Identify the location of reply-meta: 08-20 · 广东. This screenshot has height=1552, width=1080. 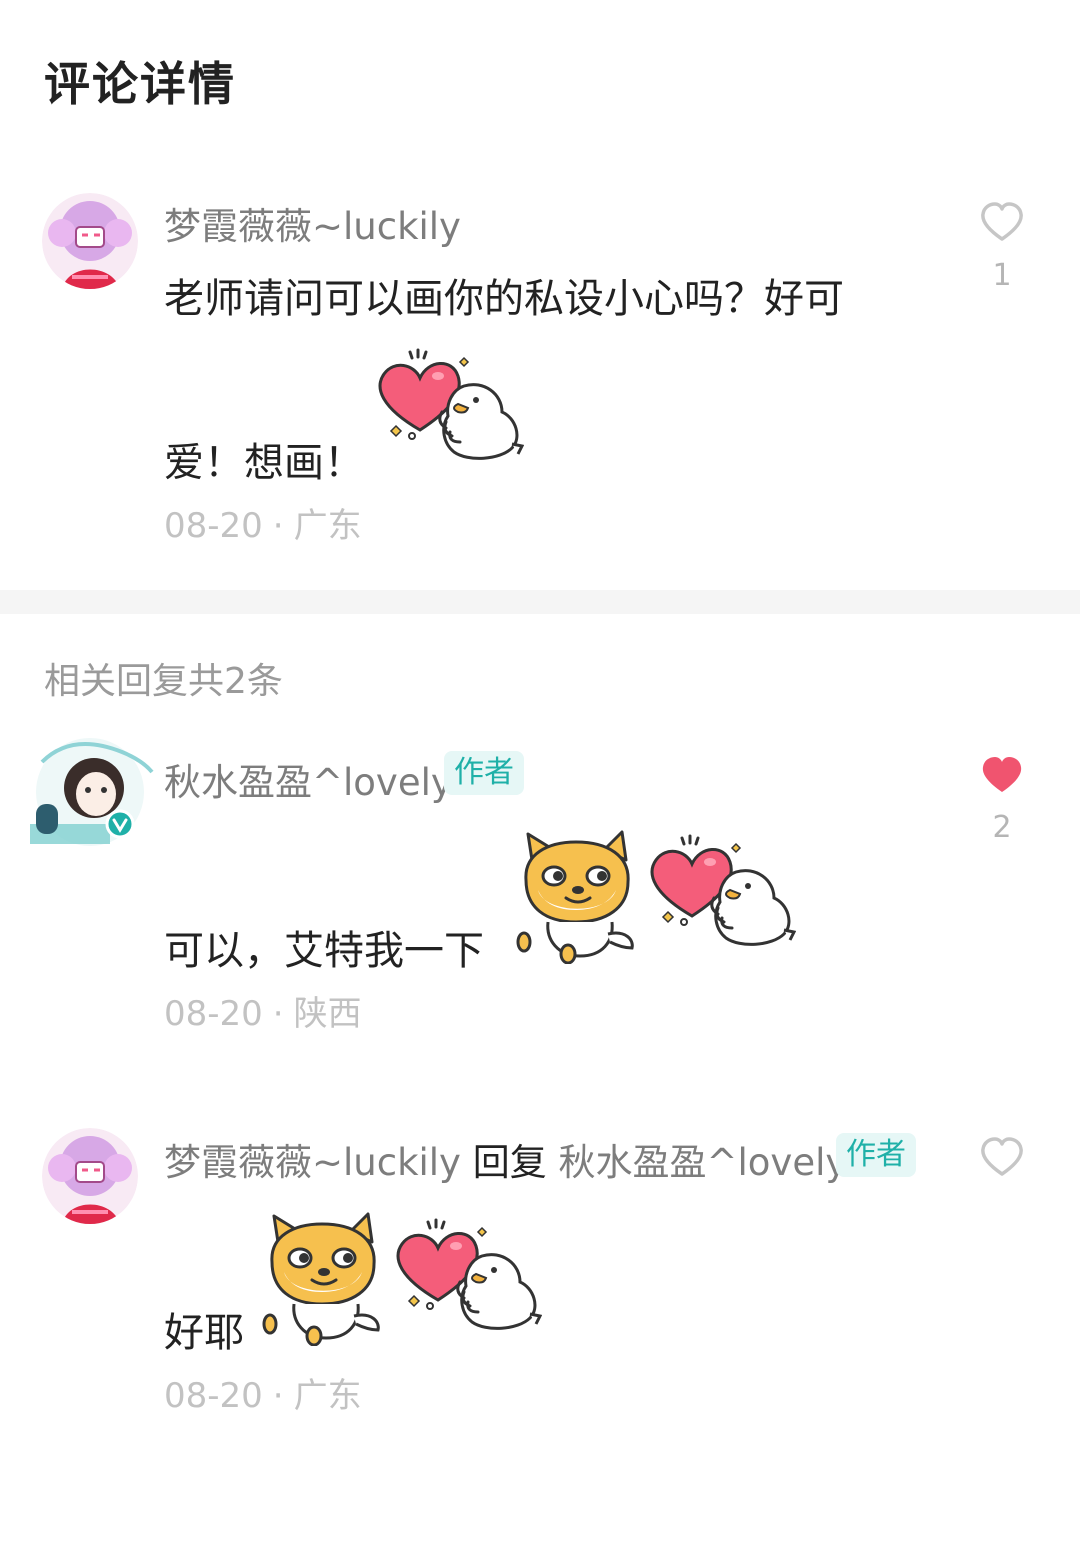
(263, 1392).